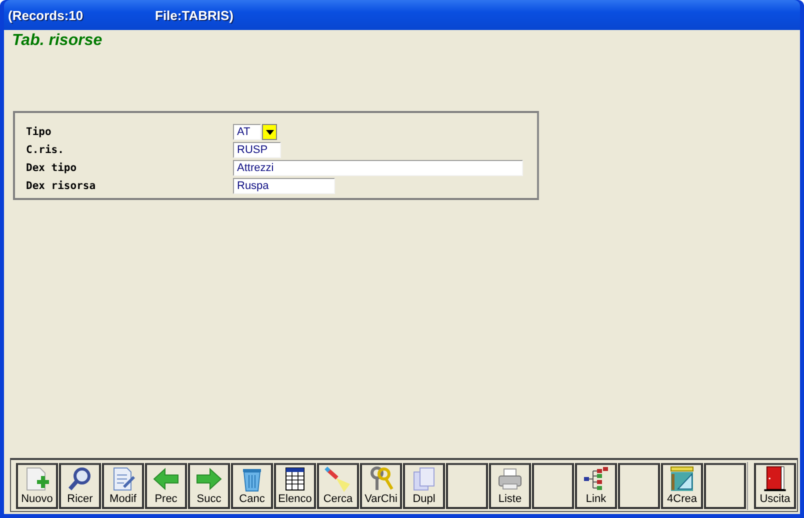 Image resolution: width=804 pixels, height=518 pixels. Describe the element at coordinates (338, 479) in the screenshot. I see `flashlight-icon` at that location.